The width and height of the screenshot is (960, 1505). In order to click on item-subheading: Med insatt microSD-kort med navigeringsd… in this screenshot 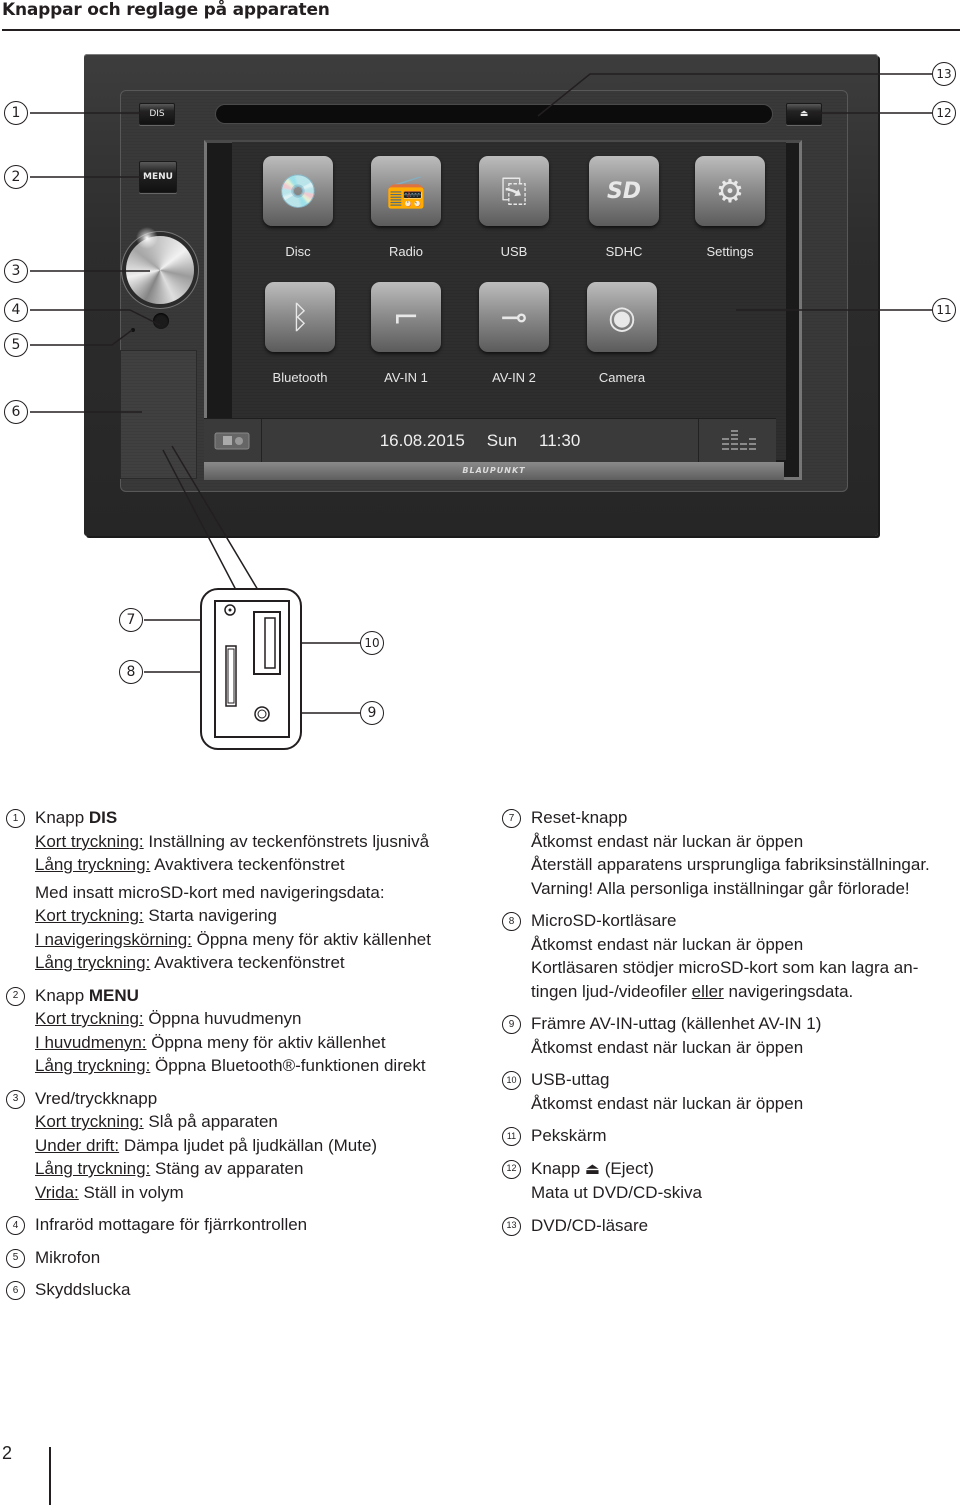, I will do `click(210, 892)`.